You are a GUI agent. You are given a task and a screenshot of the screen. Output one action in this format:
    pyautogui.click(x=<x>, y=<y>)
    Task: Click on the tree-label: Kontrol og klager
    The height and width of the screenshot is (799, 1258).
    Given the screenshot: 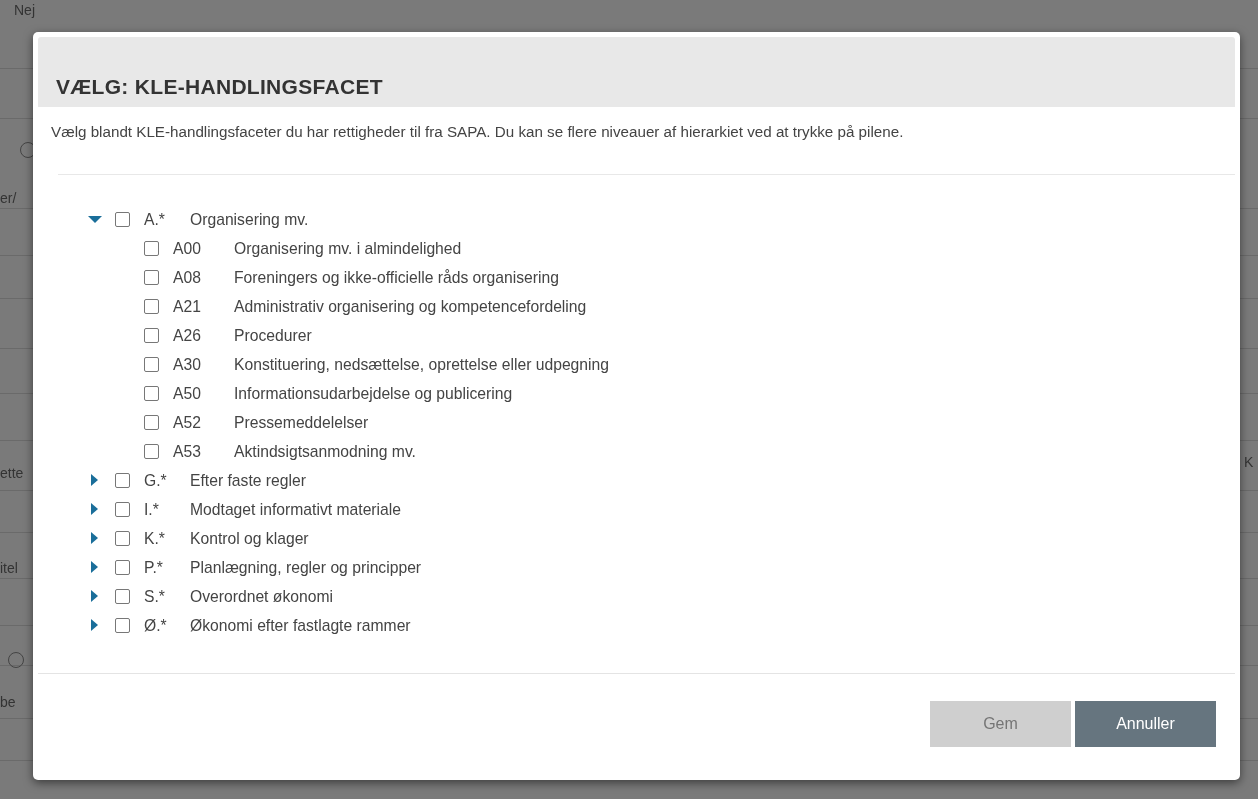 What is the action you would take?
    pyautogui.click(x=249, y=538)
    